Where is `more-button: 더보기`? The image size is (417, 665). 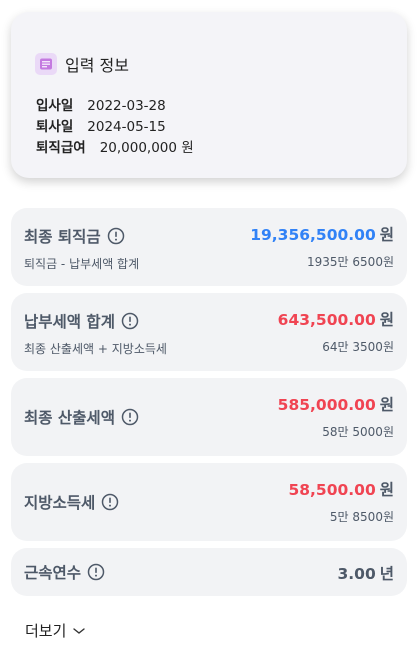 more-button: 더보기 is located at coordinates (55, 630).